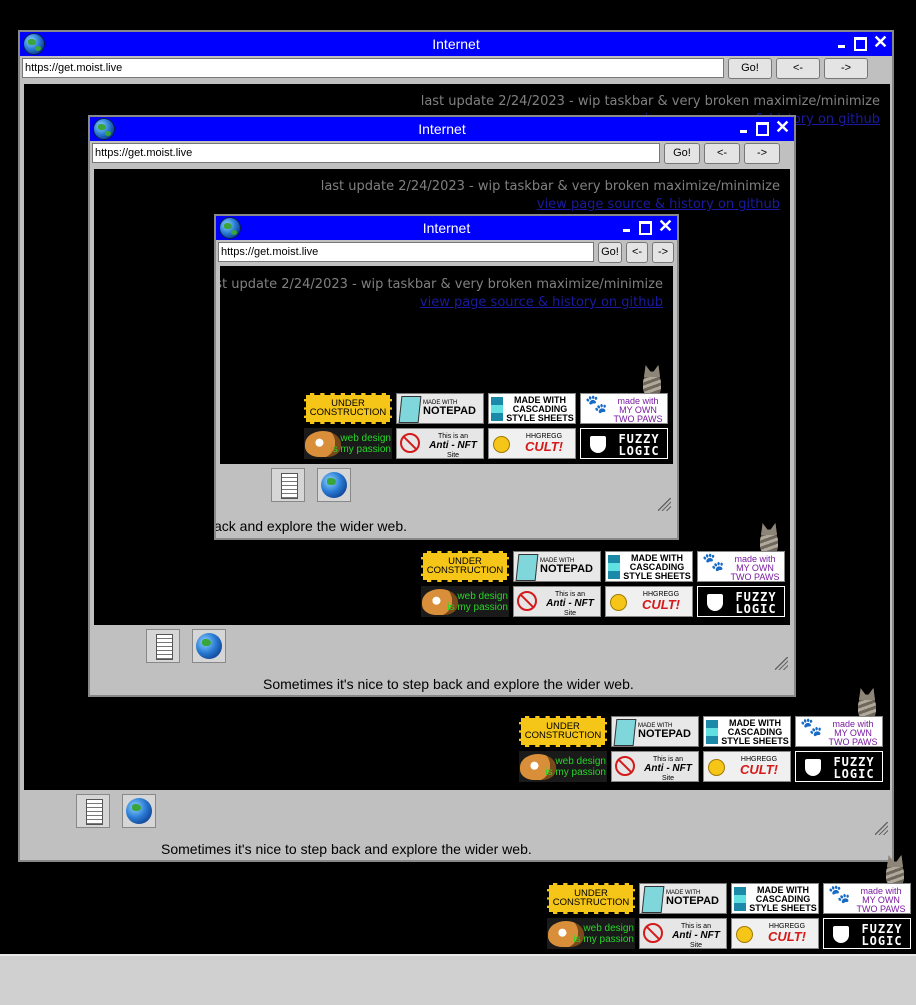 Image resolution: width=916 pixels, height=1005 pixels. Describe the element at coordinates (458, 979) in the screenshot. I see `taskbar` at that location.